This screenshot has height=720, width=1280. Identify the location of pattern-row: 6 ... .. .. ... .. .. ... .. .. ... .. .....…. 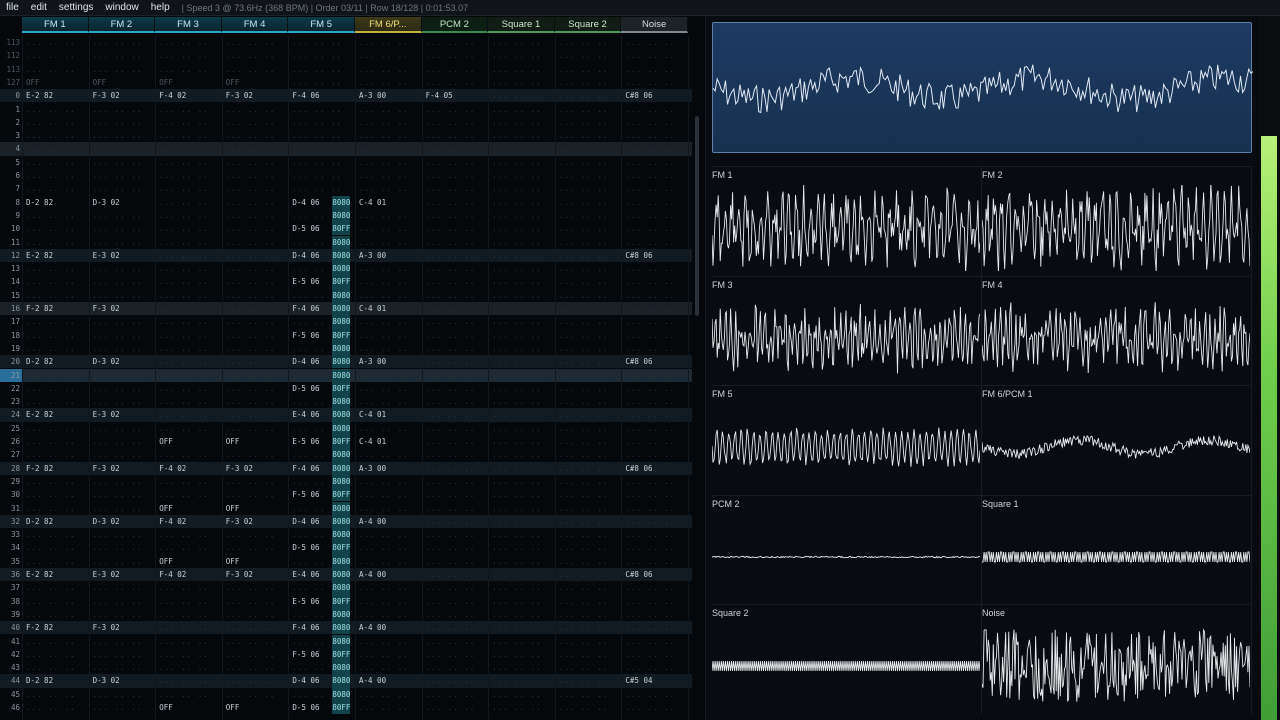
(346, 175).